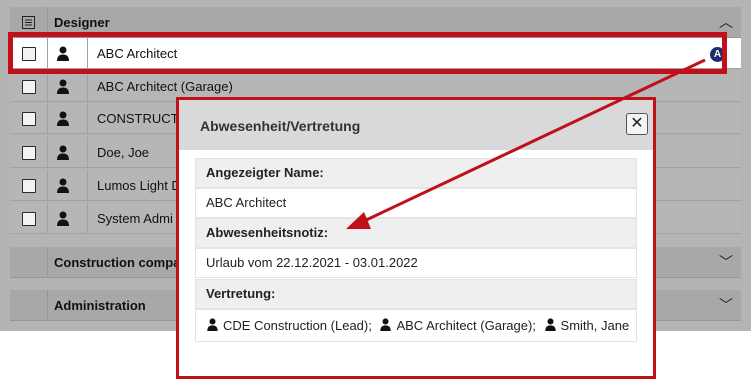 Image resolution: width=751 pixels, height=386 pixels. I want to click on group-label: Designer, so click(82, 22).